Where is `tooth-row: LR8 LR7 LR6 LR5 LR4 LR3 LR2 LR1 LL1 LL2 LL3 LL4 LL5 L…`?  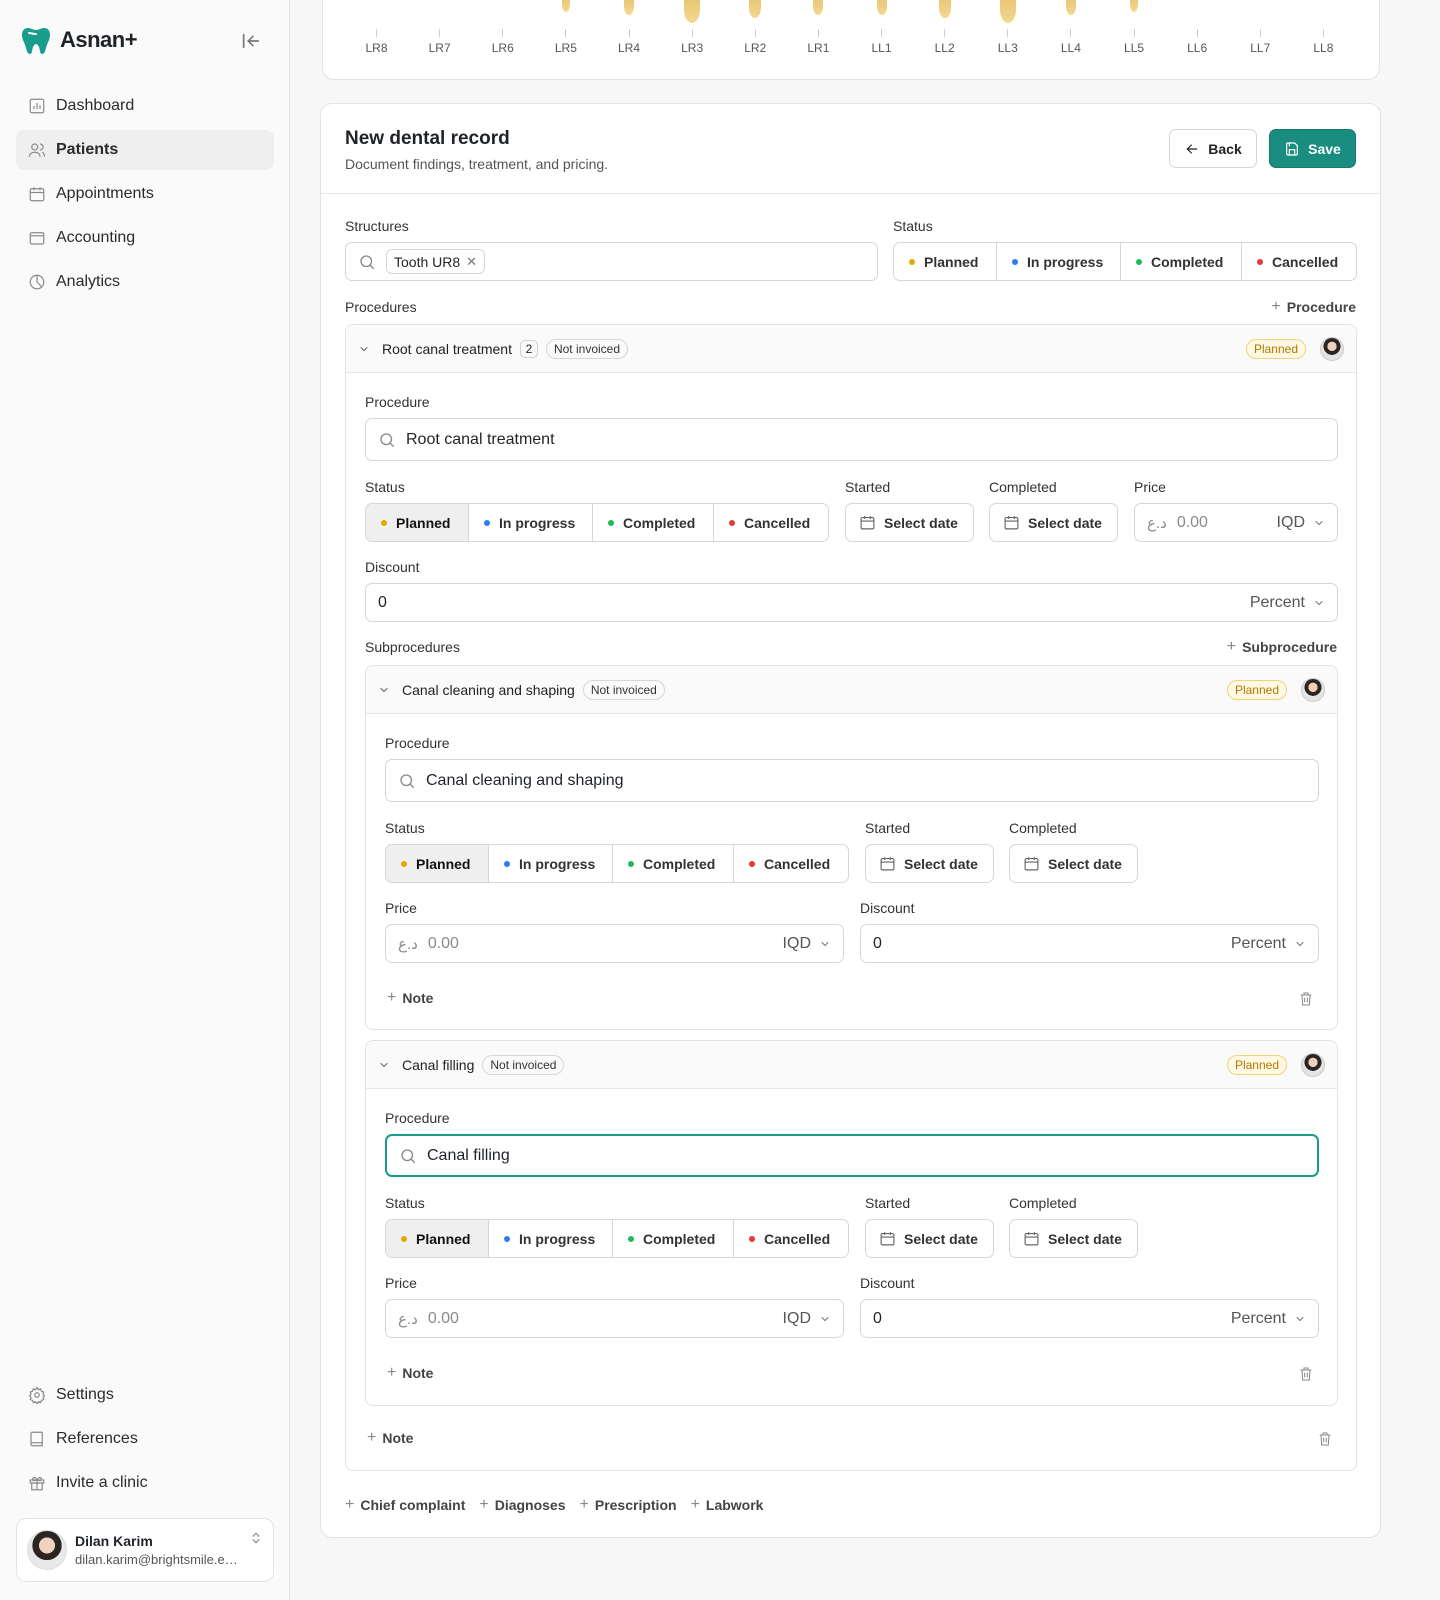
tooth-row: LR8 LR7 LR6 LR5 LR4 LR3 LR2 LR1 LL1 LL2 LL3 LL4 LL5 L… is located at coordinates (850, 30).